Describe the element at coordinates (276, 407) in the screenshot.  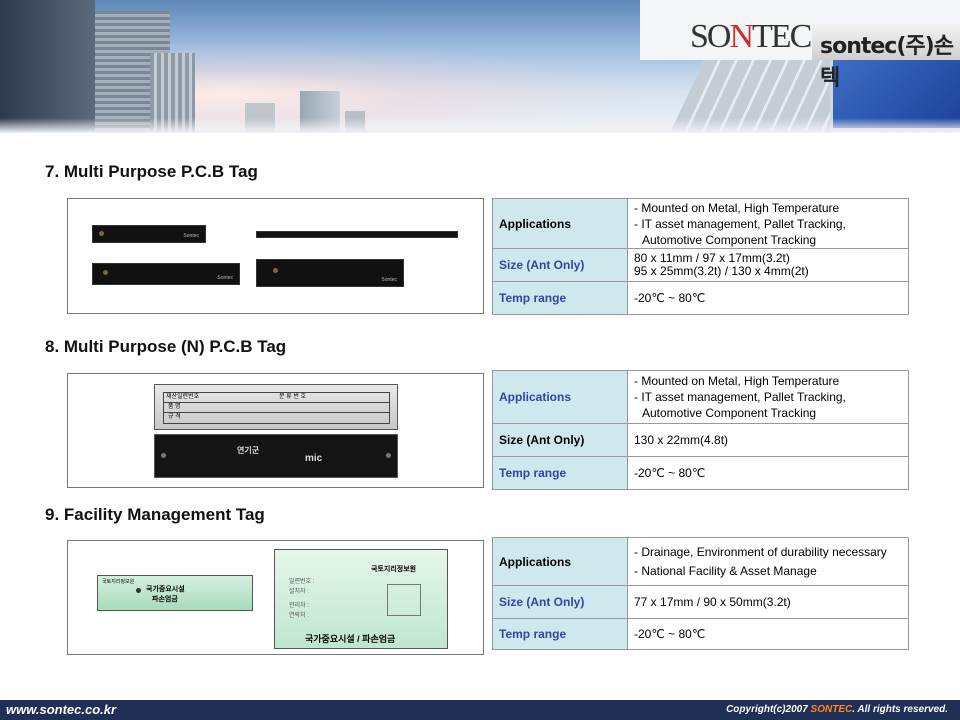
I see `asset-plate: 재산일련번호 분 류 번 호 품 명 규 격` at that location.